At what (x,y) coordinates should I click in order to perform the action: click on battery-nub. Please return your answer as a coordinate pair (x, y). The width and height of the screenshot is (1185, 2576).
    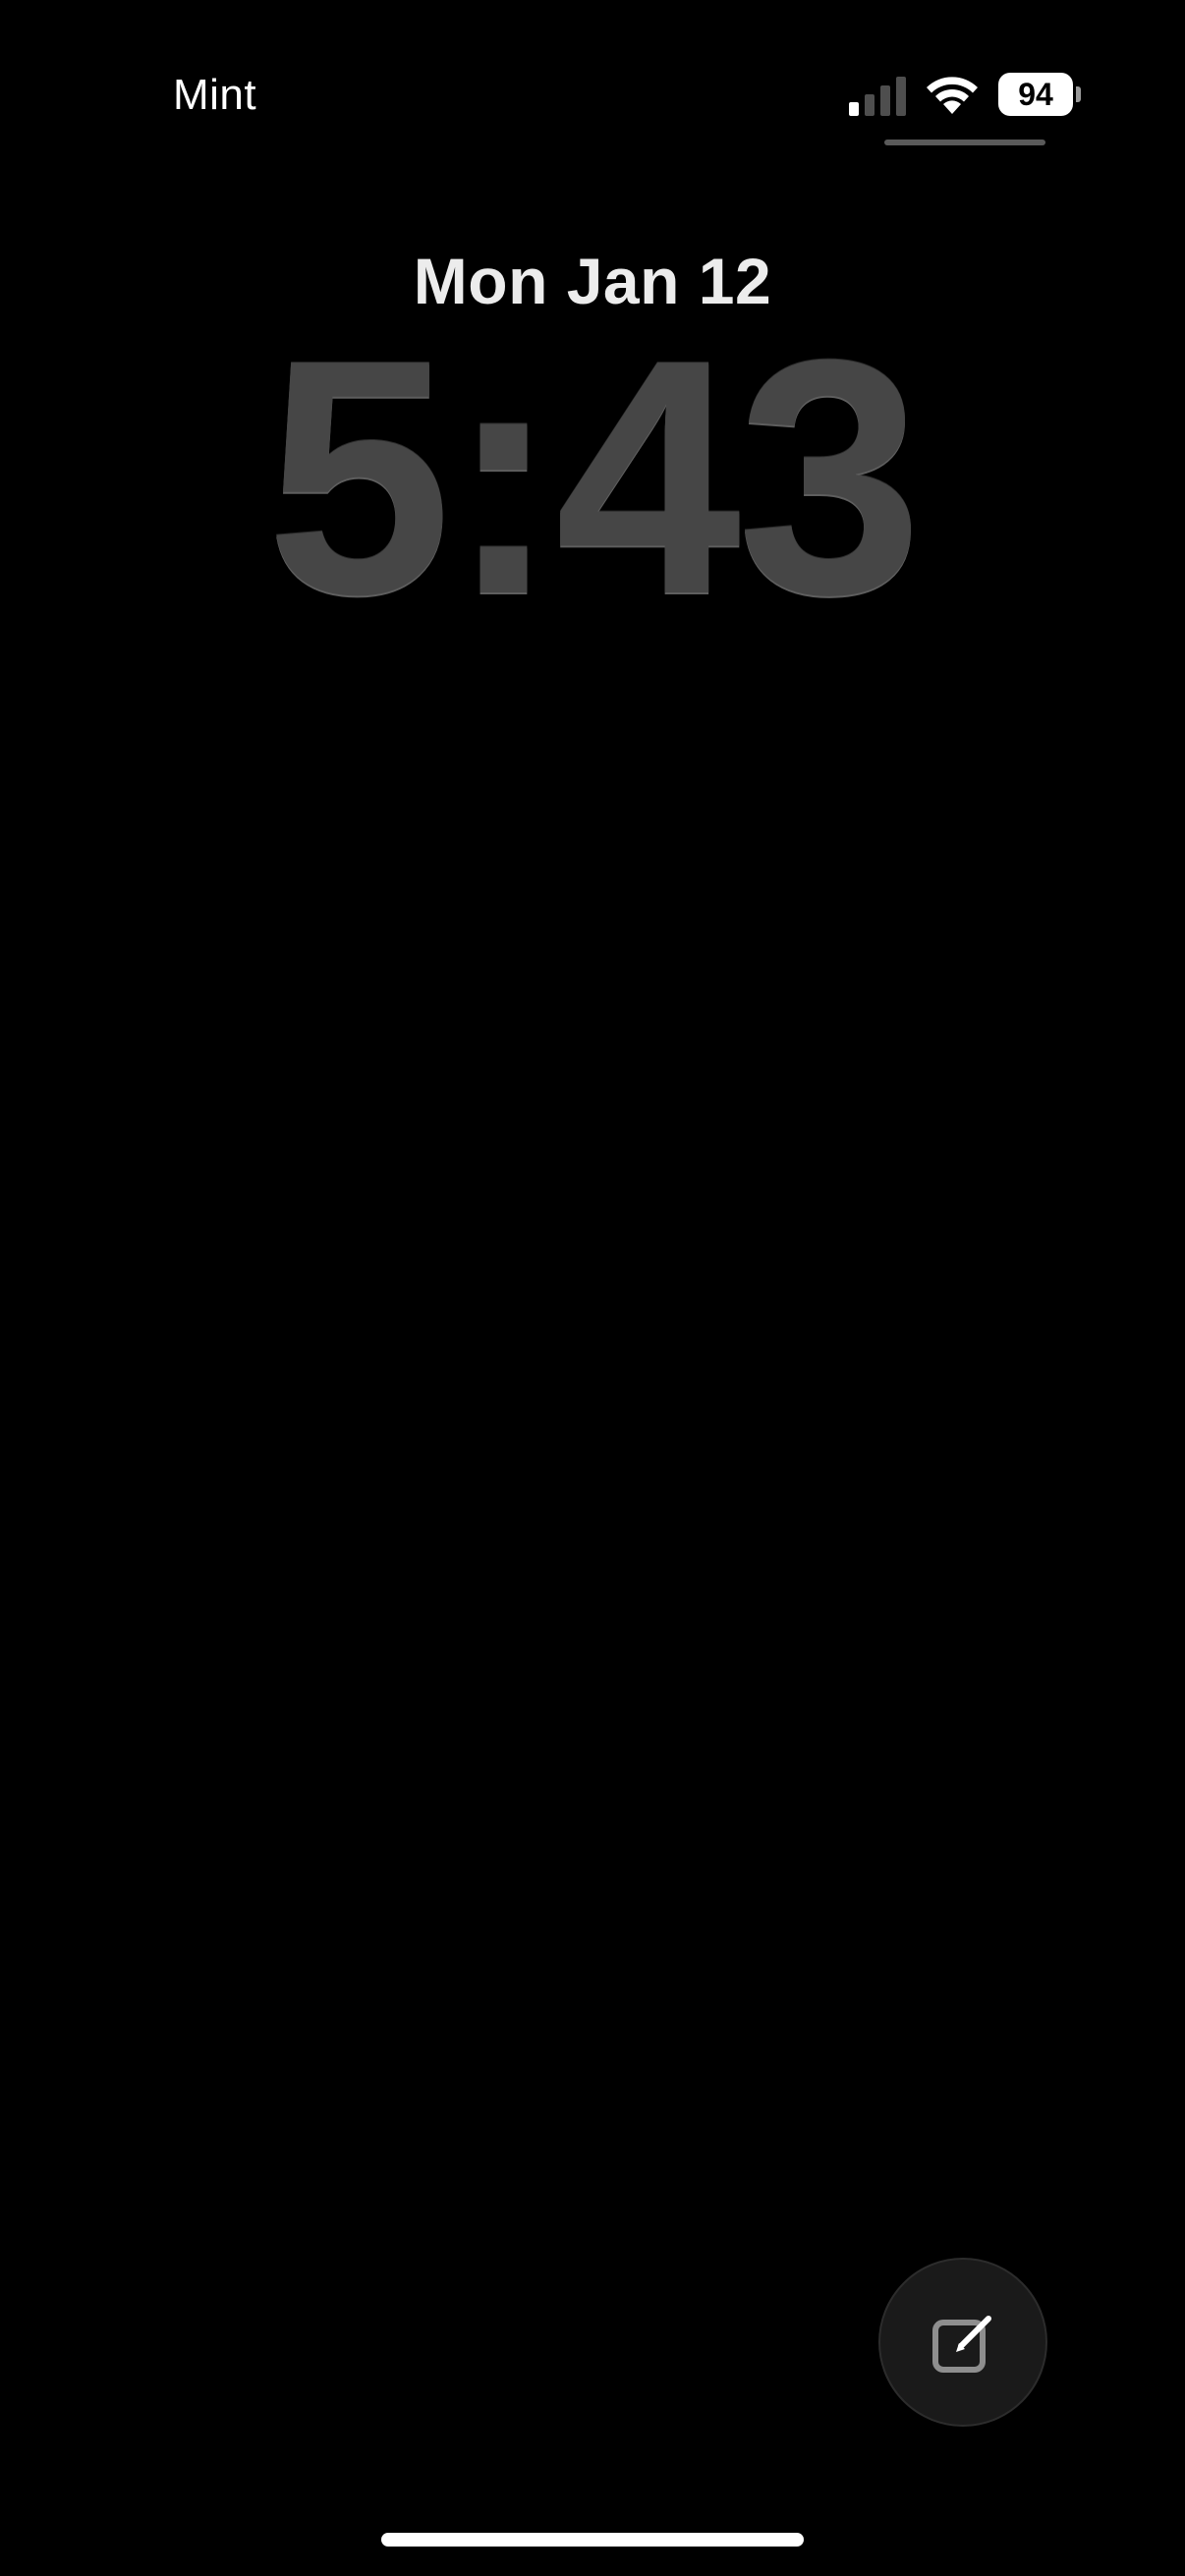
    Looking at the image, I should click on (1079, 94).